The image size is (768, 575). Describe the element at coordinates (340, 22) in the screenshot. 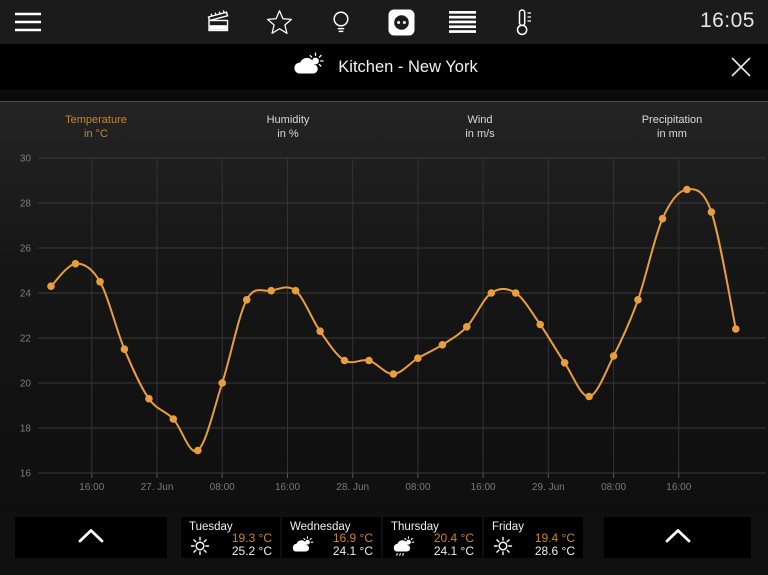

I see `bulb-icon` at that location.